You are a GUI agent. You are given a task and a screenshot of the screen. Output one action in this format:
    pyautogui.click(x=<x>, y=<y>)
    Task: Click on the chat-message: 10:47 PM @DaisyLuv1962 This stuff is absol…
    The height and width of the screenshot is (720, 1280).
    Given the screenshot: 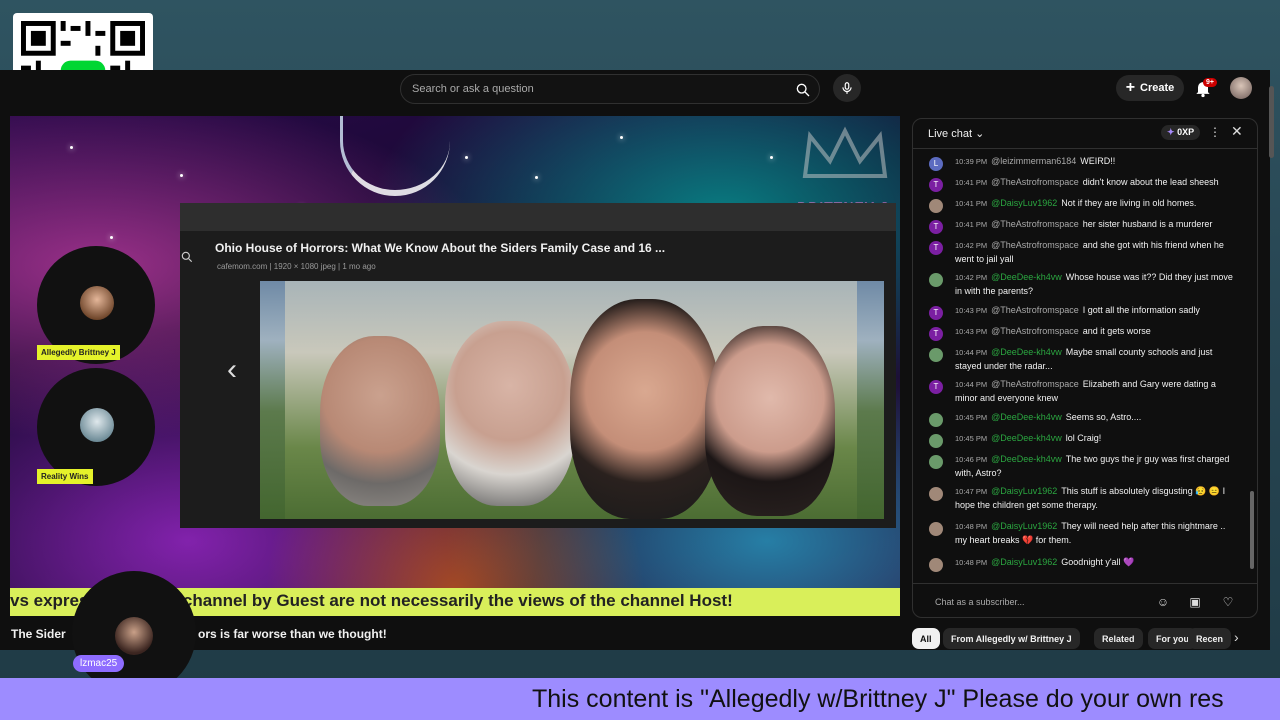 What is the action you would take?
    pyautogui.click(x=1084, y=498)
    